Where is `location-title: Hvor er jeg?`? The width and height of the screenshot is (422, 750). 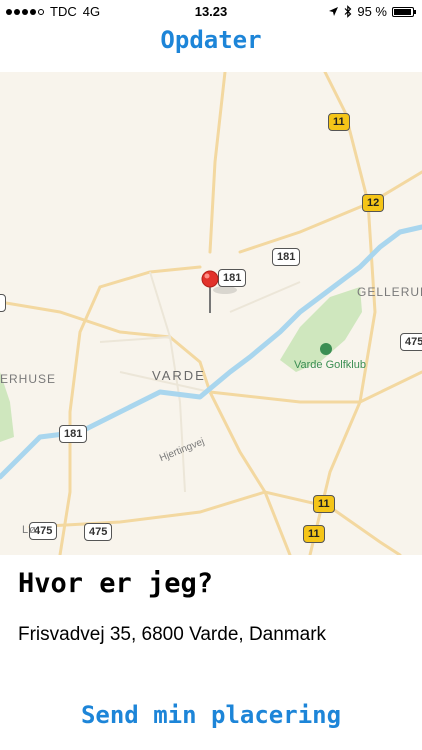 location-title: Hvor er jeg? is located at coordinates (116, 583).